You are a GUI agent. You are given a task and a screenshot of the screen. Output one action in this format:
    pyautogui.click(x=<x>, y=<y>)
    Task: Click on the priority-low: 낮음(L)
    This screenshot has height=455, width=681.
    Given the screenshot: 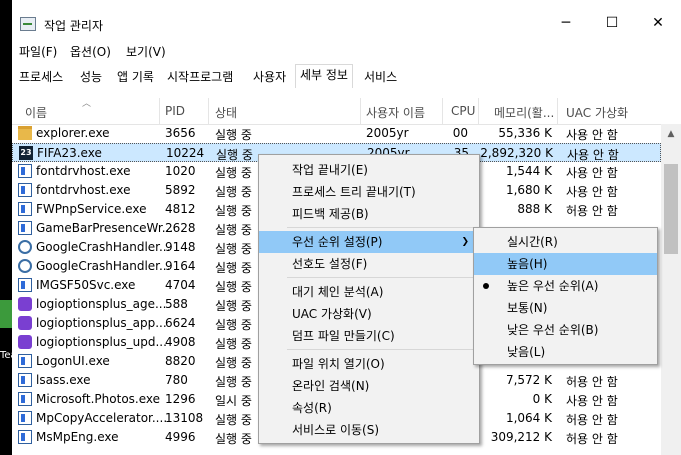 What is the action you would take?
    pyautogui.click(x=565, y=352)
    